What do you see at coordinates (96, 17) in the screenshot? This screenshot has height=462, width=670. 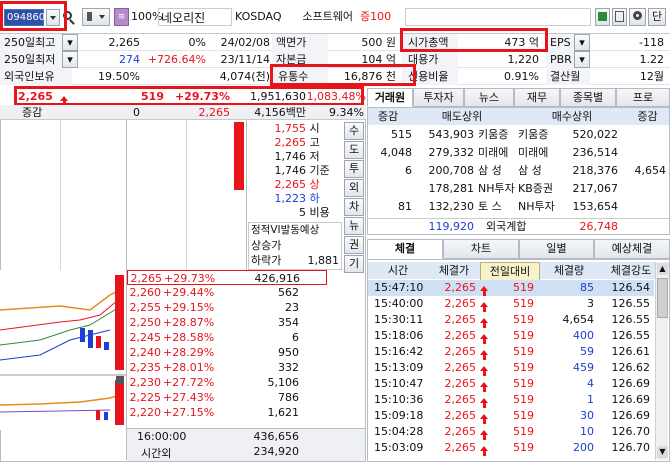 I see `sound-button` at bounding box center [96, 17].